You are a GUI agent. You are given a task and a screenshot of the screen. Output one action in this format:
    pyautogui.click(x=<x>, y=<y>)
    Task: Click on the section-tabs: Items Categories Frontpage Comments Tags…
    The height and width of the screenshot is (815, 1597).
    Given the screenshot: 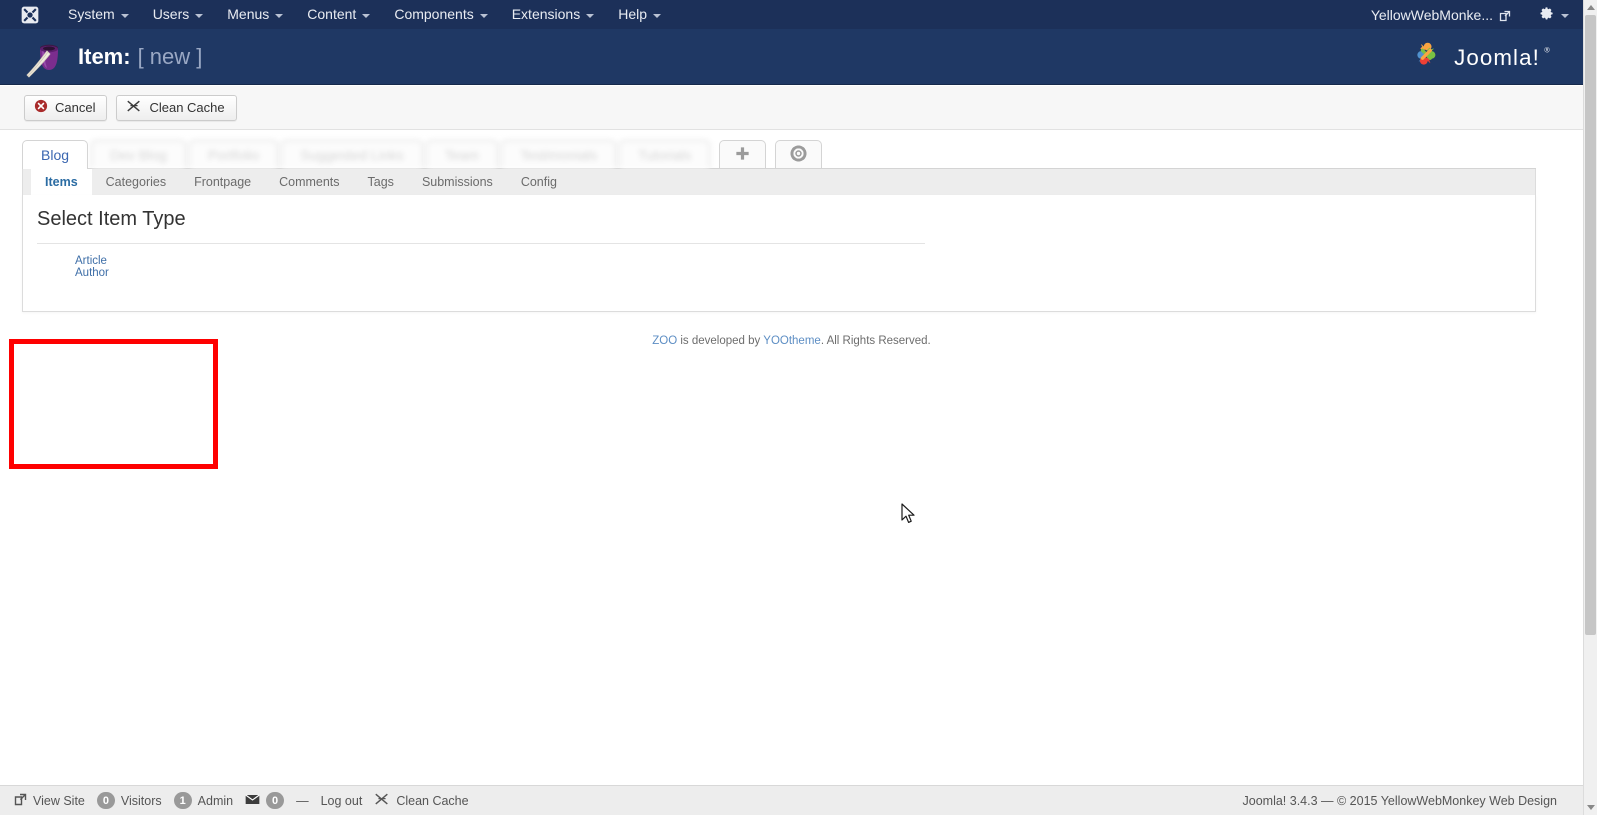 What is the action you would take?
    pyautogui.click(x=779, y=182)
    